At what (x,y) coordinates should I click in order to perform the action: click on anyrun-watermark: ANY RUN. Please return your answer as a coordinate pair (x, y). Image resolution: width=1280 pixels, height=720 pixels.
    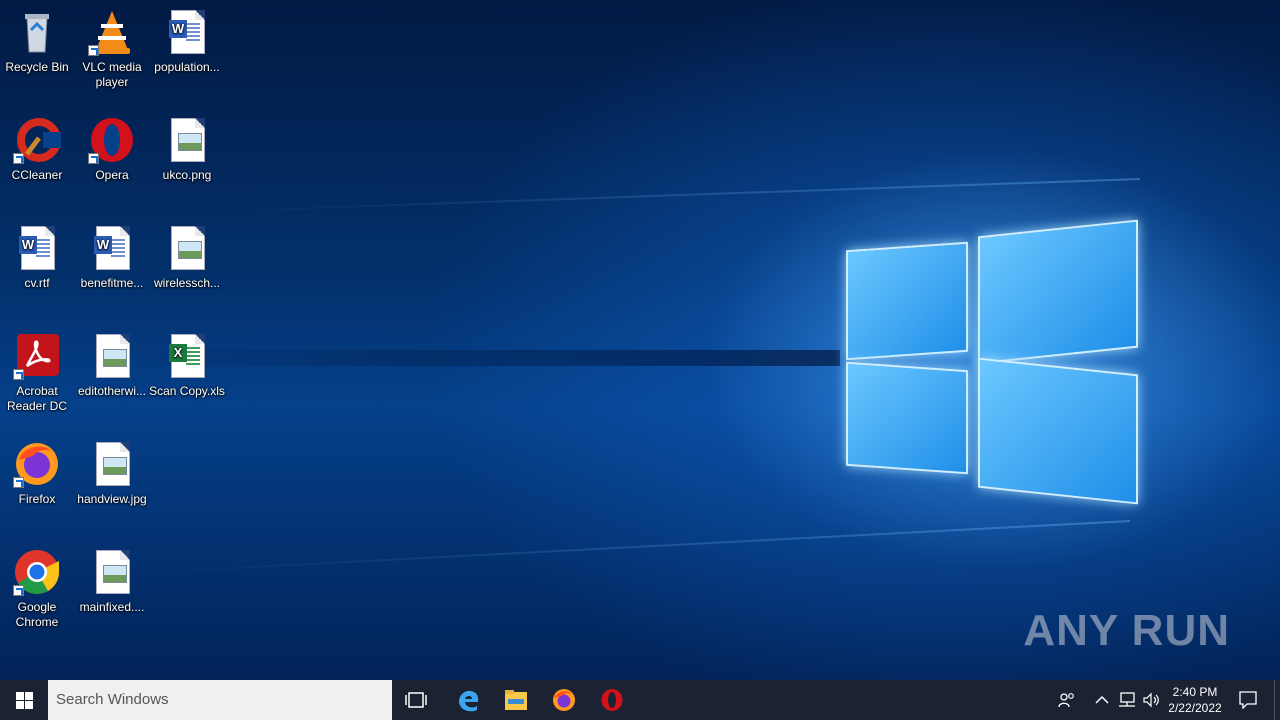
    Looking at the image, I should click on (1126, 630).